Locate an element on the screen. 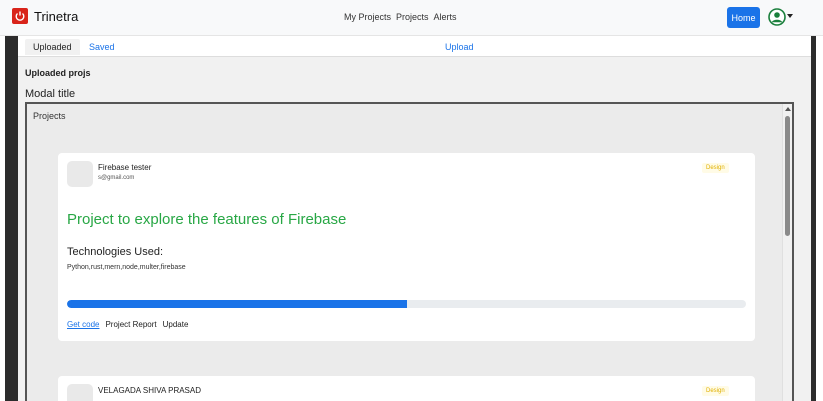 This screenshot has width=823, height=401. chevron-down-icon is located at coordinates (790, 16).